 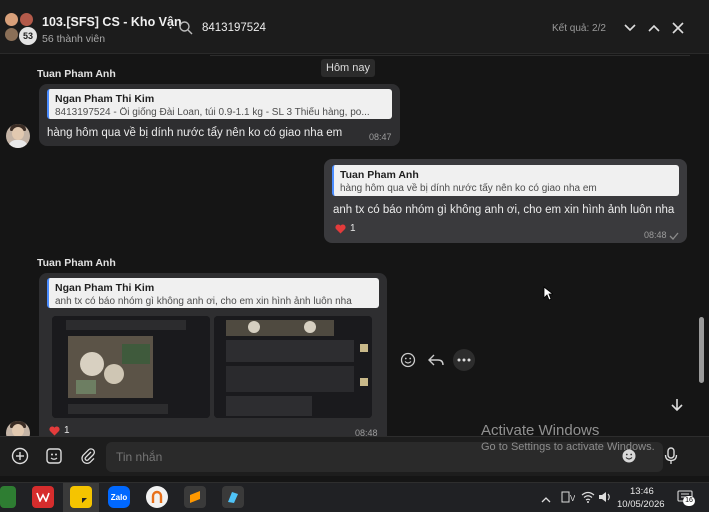 I want to click on avatar-count-badge: 53, so click(x=28, y=36).